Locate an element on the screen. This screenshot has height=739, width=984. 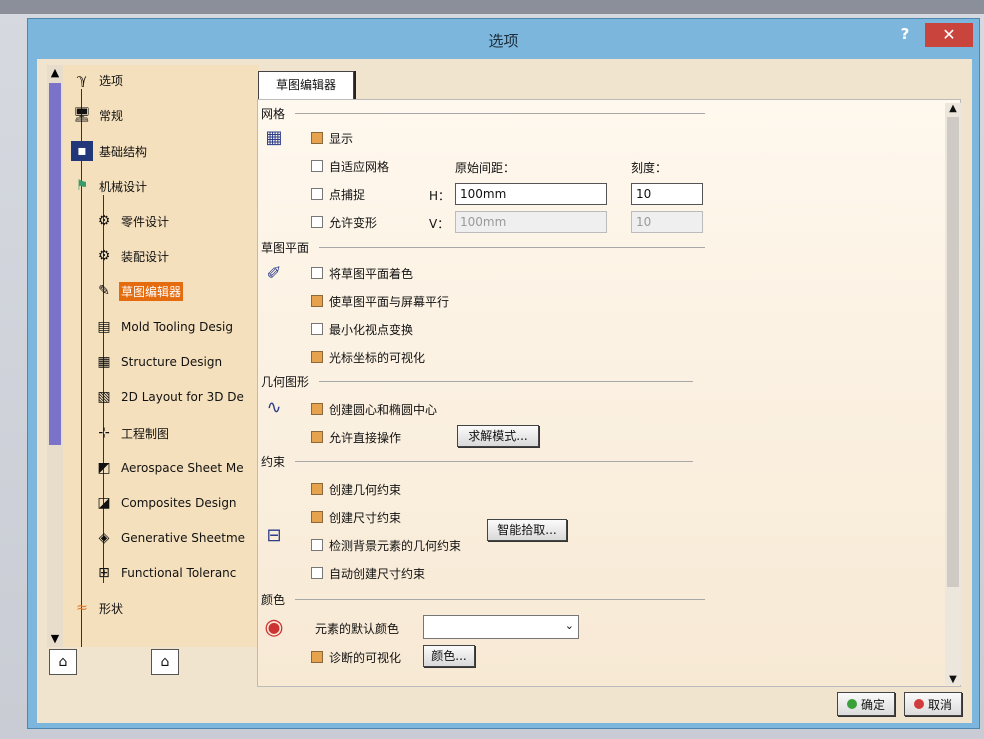
options-icon: ℽ is located at coordinates (82, 80).